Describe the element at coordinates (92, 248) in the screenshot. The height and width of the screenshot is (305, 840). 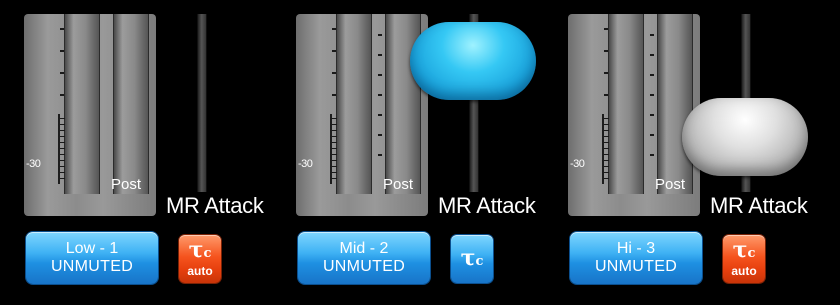
I see `band-name: Low - 1` at that location.